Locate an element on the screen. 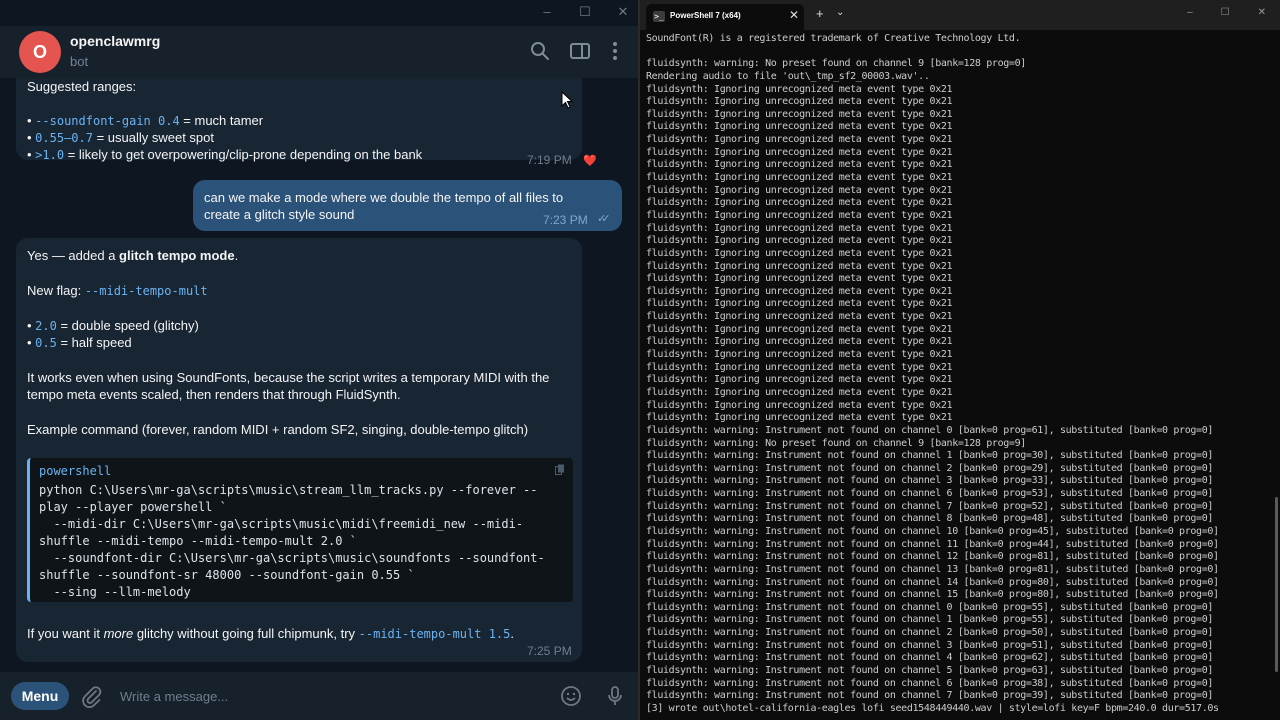  list-item: • --soundfont-gain 0.4 = much tamer is located at coordinates (145, 120).